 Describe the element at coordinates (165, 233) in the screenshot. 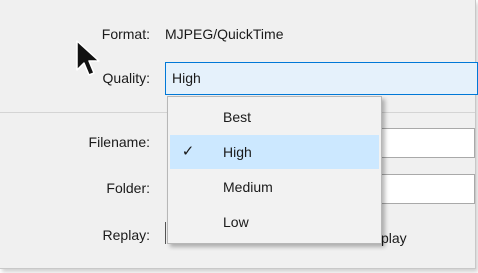

I see `replay-control-edge` at that location.